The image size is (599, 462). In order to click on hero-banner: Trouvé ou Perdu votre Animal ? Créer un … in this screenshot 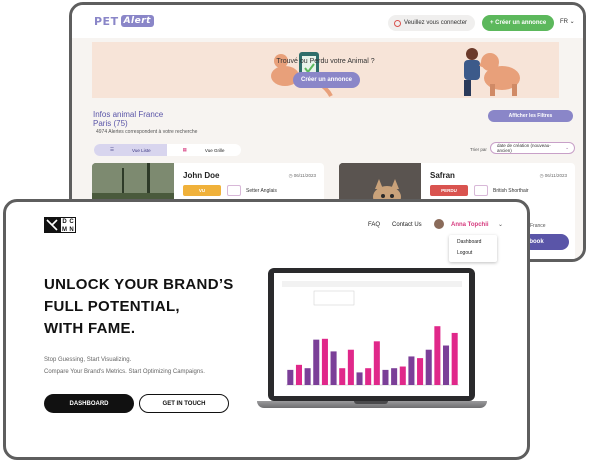, I will do `click(325, 70)`.